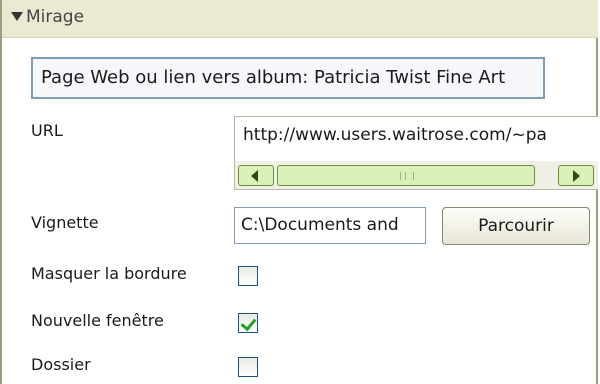  I want to click on browse-button: Parcourir, so click(516, 226).